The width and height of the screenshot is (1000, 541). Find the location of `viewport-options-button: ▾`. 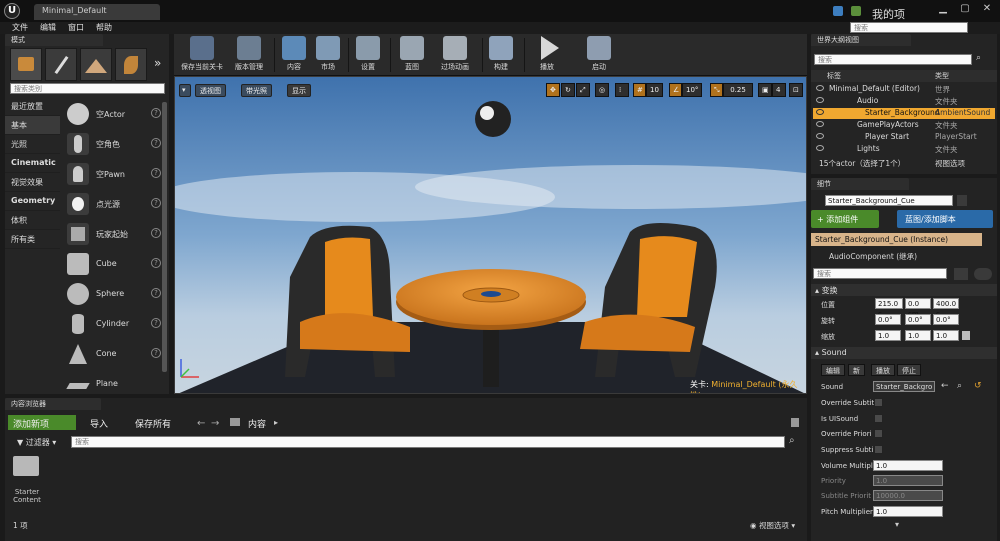

viewport-options-button: ▾ is located at coordinates (185, 90).